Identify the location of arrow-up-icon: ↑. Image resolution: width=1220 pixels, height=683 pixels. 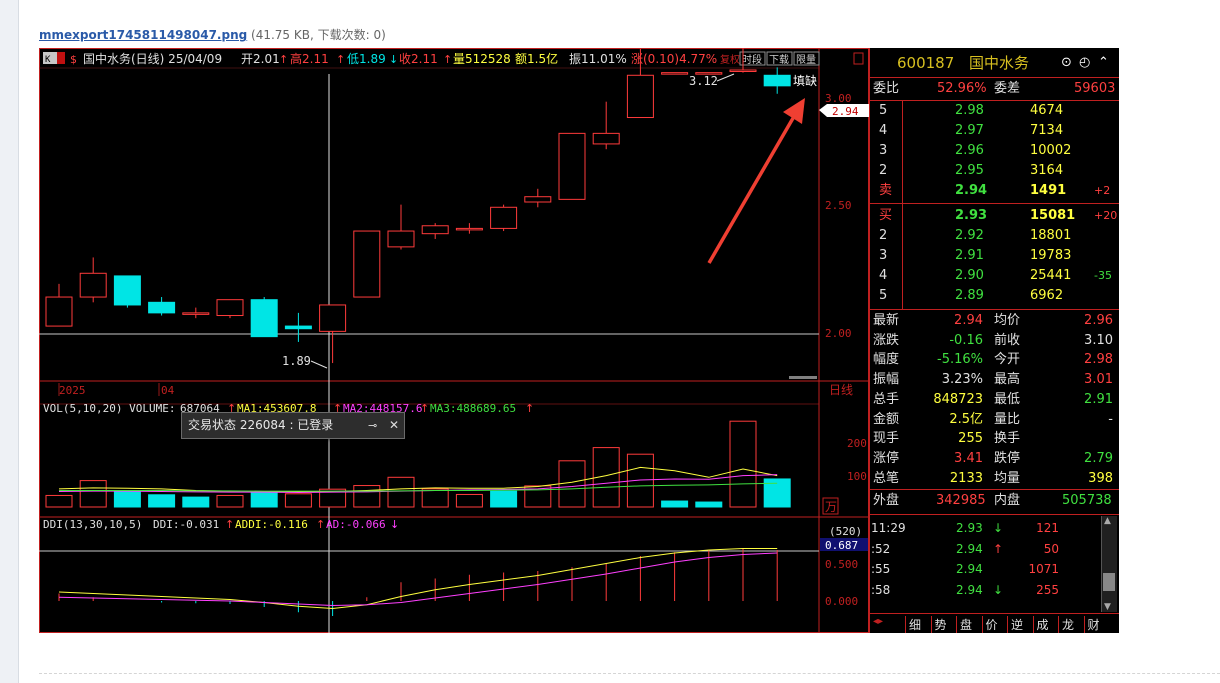
(424, 408).